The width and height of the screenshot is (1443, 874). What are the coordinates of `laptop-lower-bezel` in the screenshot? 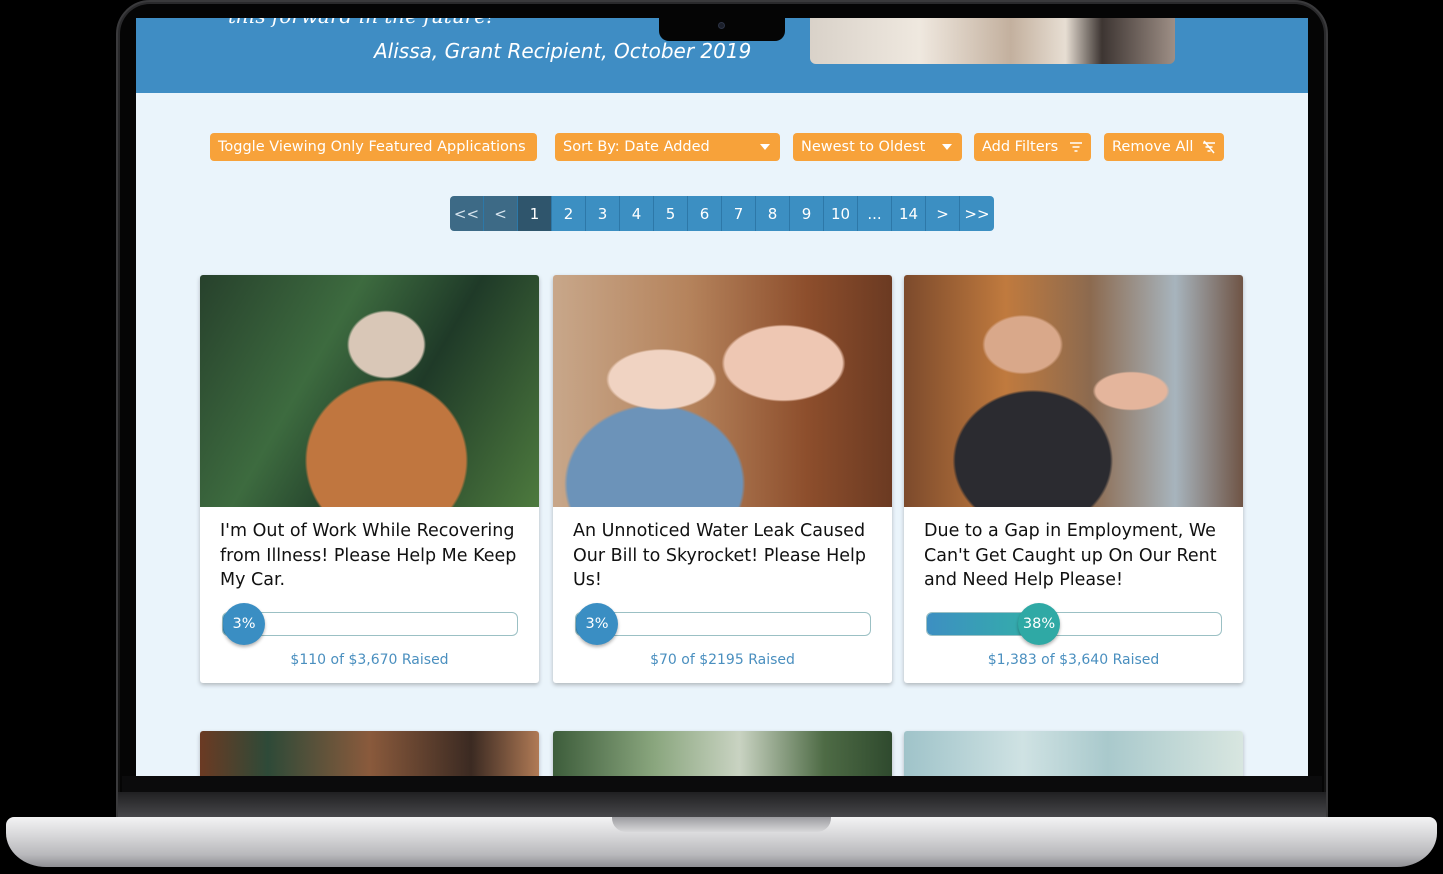 It's located at (722, 784).